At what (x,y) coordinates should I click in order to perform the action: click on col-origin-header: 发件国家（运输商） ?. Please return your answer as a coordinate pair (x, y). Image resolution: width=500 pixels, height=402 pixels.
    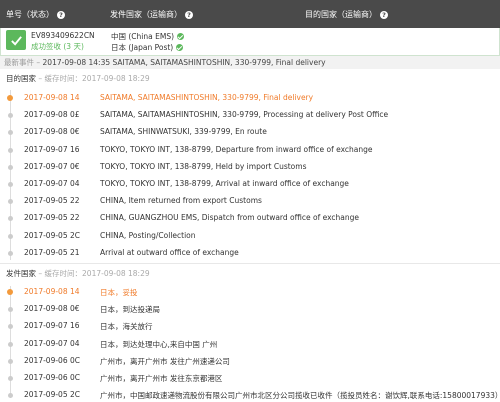
    Looking at the image, I should click on (151, 14).